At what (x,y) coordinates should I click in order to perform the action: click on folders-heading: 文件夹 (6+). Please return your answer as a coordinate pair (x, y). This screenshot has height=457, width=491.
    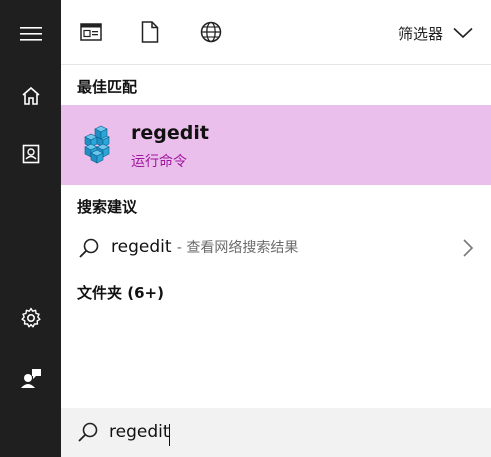
    Looking at the image, I should click on (120, 292).